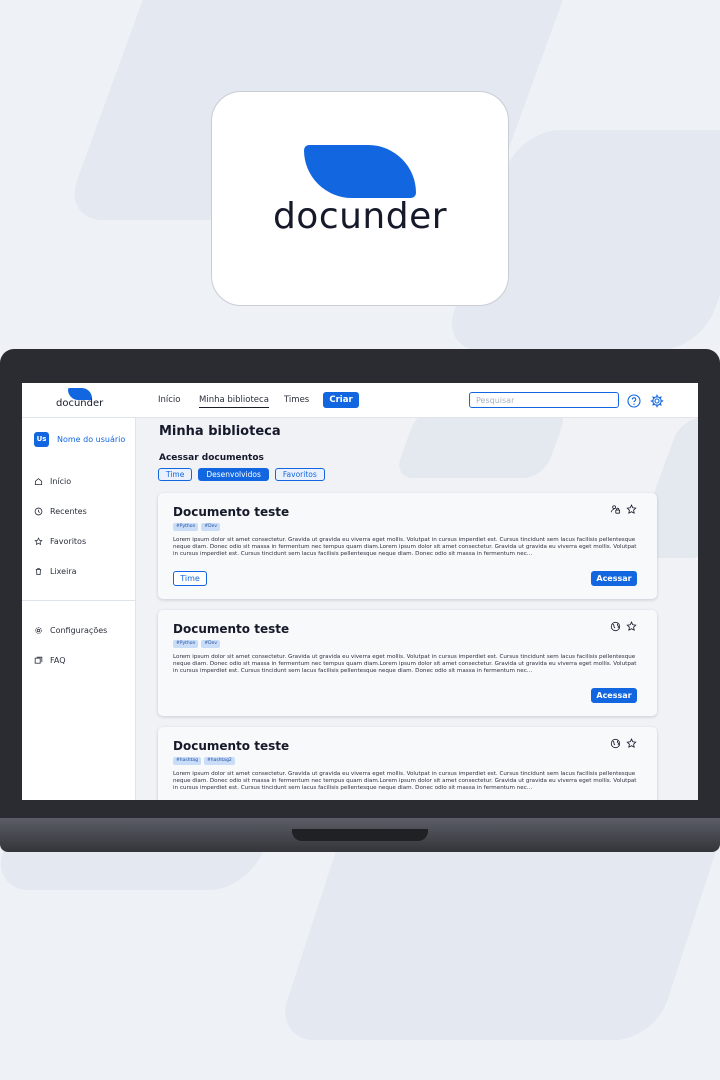 This screenshot has height=1080, width=720. I want to click on create-button: Criar, so click(341, 400).